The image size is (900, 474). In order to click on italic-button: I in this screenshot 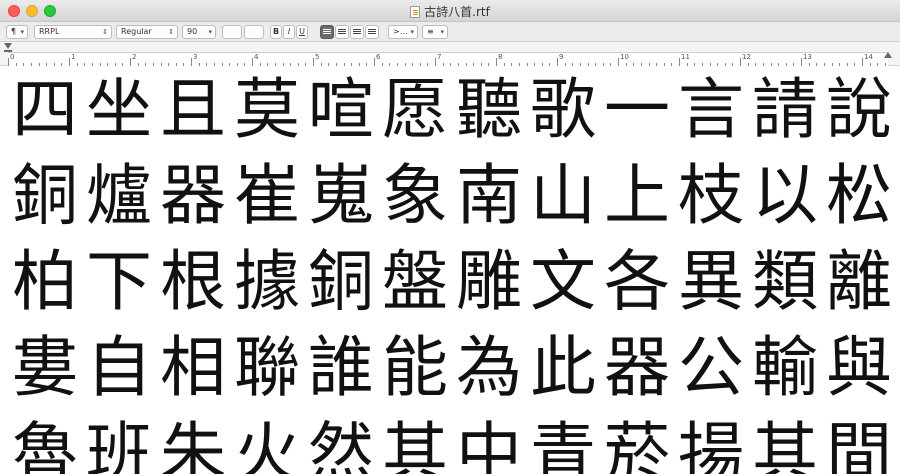, I will do `click(289, 32)`.